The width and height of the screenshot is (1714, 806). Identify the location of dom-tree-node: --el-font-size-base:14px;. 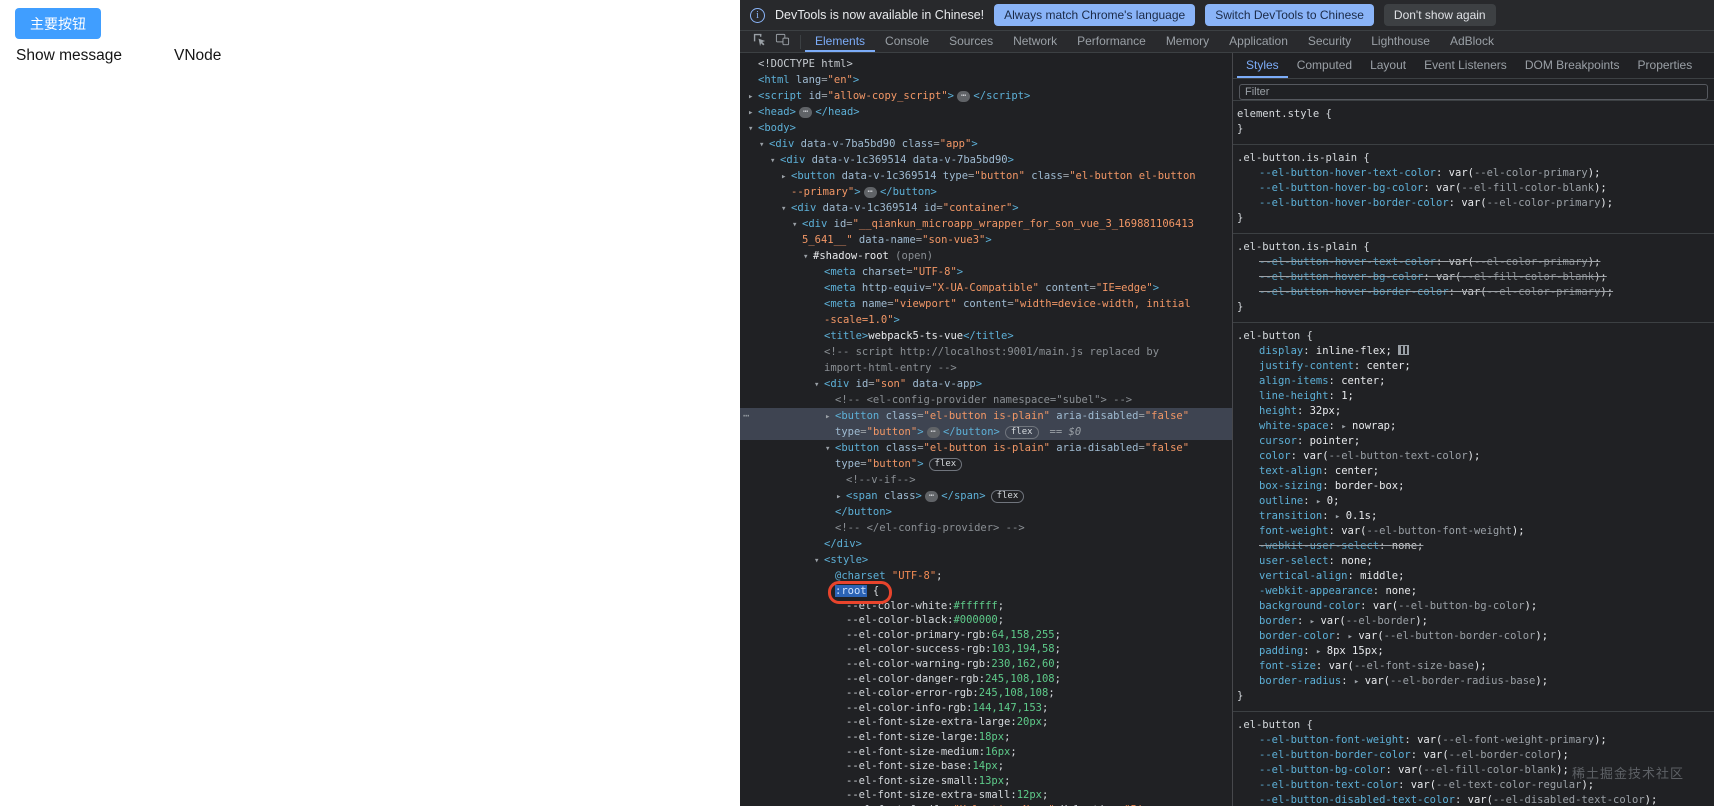
(986, 766).